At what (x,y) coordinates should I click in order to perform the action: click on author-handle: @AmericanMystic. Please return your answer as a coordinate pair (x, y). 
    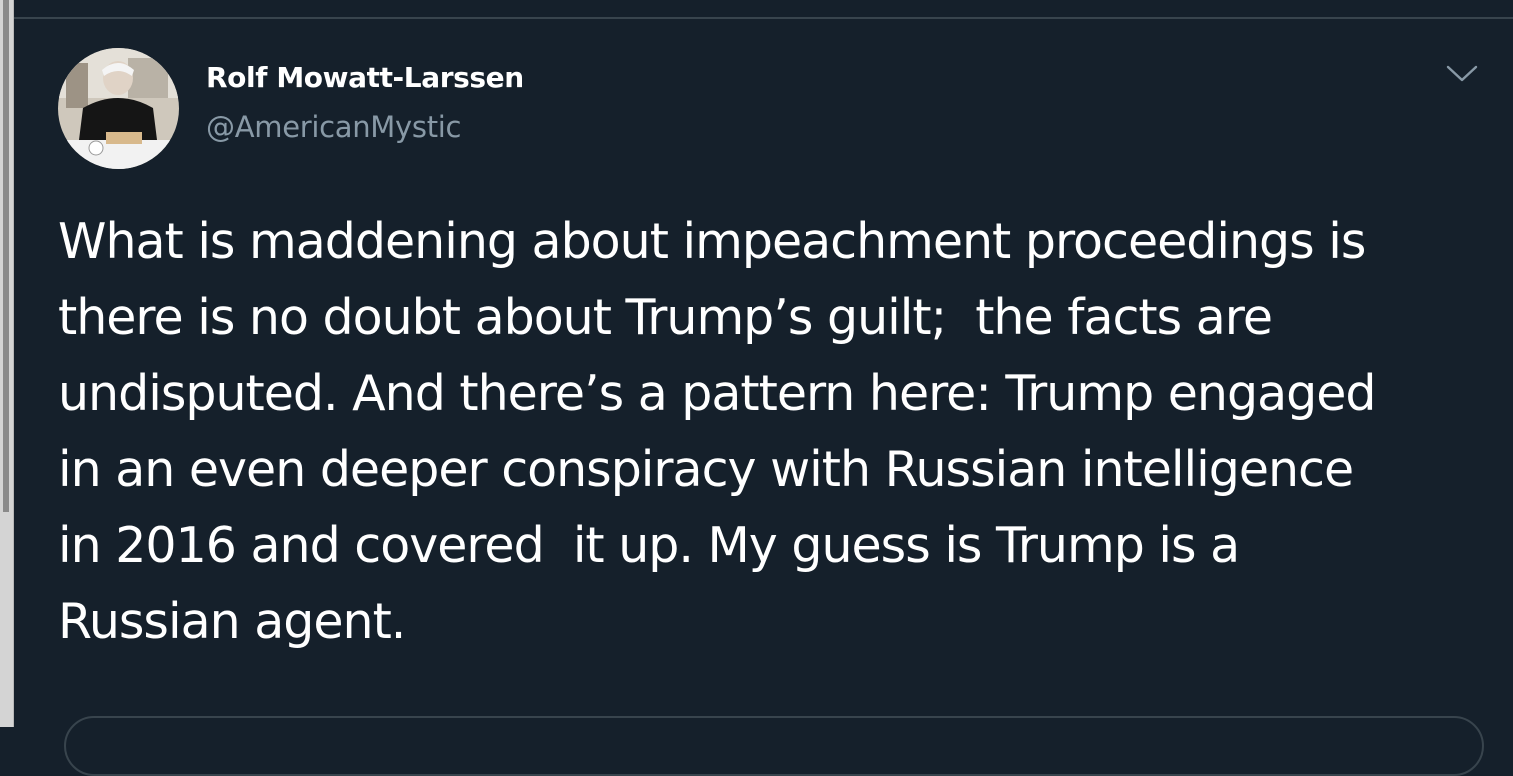
    Looking at the image, I should click on (333, 127).